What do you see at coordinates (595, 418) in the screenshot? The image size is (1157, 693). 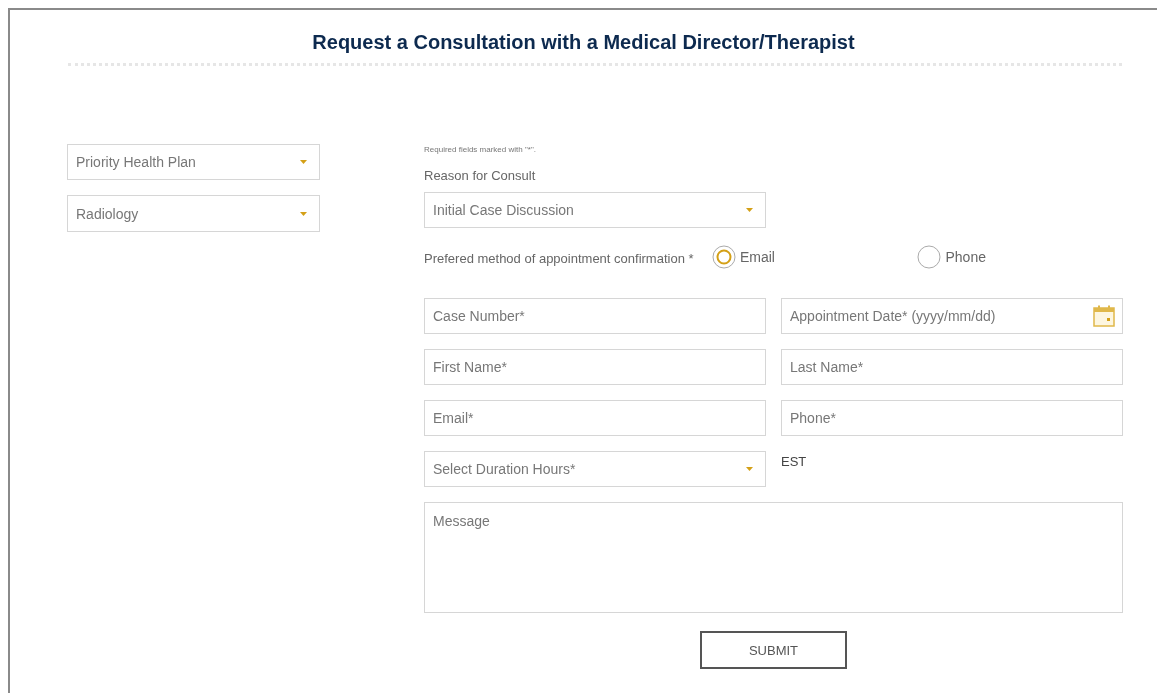 I see `input-field: Email*` at bounding box center [595, 418].